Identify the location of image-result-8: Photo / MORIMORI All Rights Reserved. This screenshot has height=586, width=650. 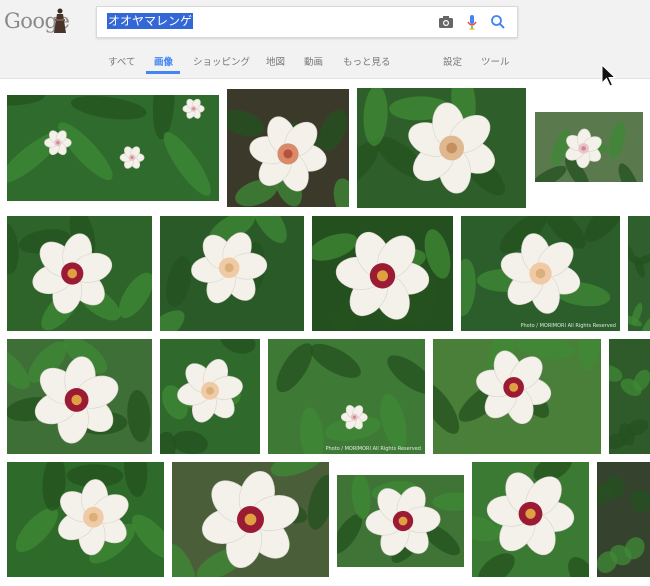
(540, 273).